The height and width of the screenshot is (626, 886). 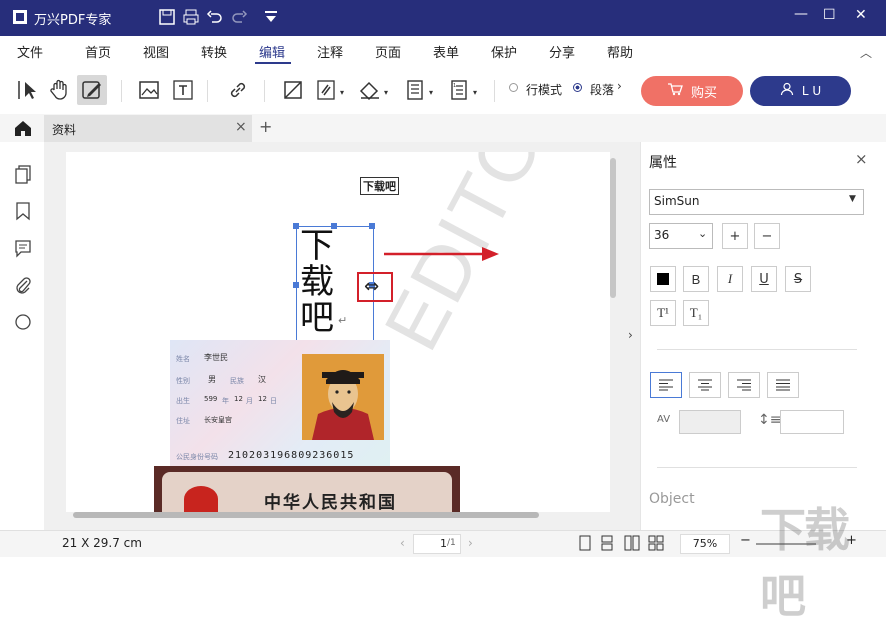 What do you see at coordinates (388, 51) in the screenshot?
I see `menu-page: 页面` at bounding box center [388, 51].